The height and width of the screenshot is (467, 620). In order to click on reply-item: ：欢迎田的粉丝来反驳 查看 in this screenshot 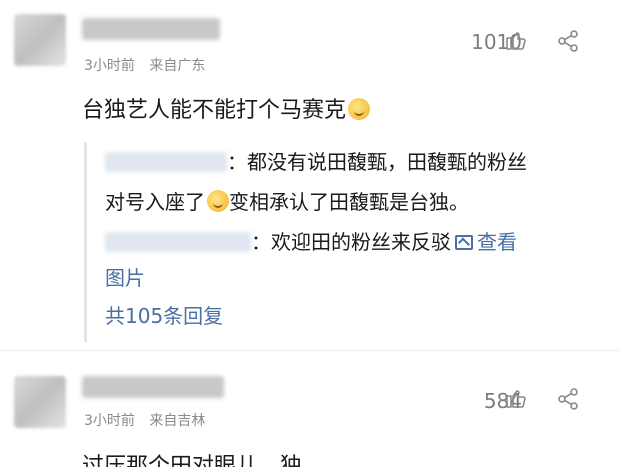, I will do `click(311, 240)`.